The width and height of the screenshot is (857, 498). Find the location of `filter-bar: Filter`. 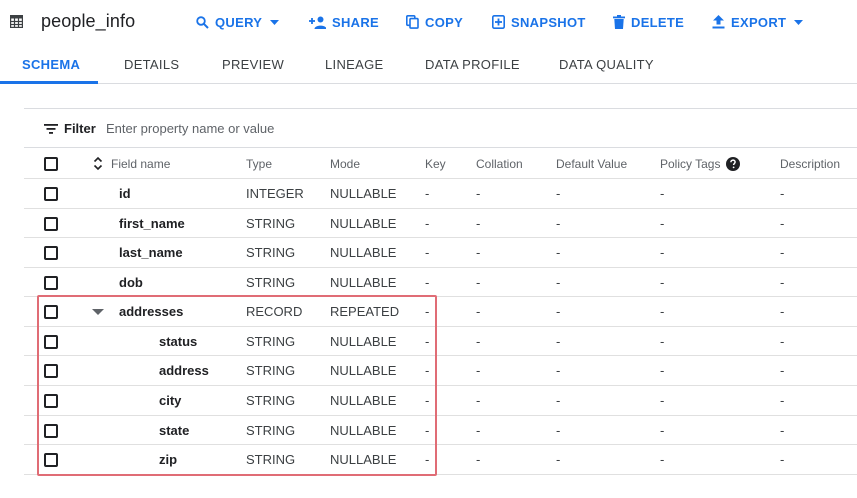

filter-bar: Filter is located at coordinates (440, 128).